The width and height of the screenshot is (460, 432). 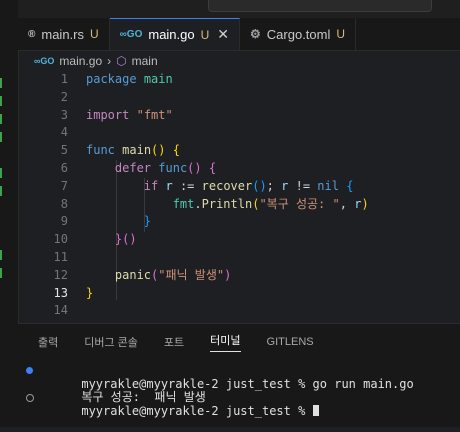 What do you see at coordinates (32, 34) in the screenshot?
I see `rust-icon: ®` at bounding box center [32, 34].